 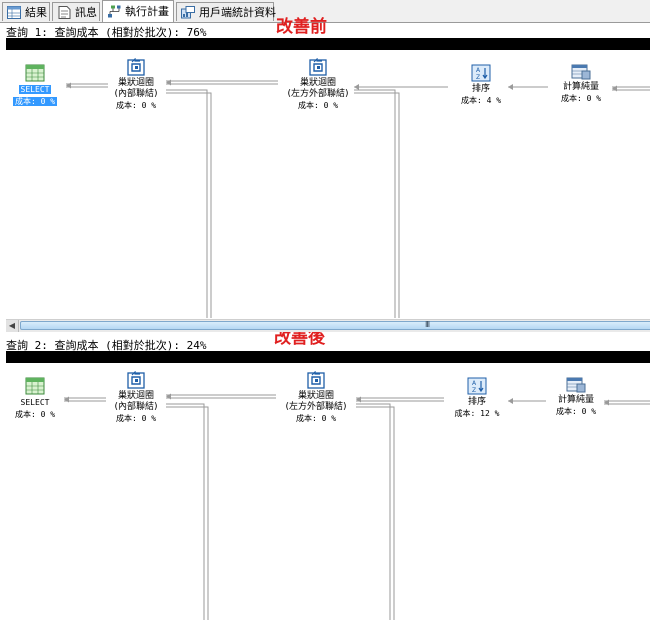 What do you see at coordinates (35, 101) in the screenshot?
I see `query-1-select-cost: 成本: 0 %` at bounding box center [35, 101].